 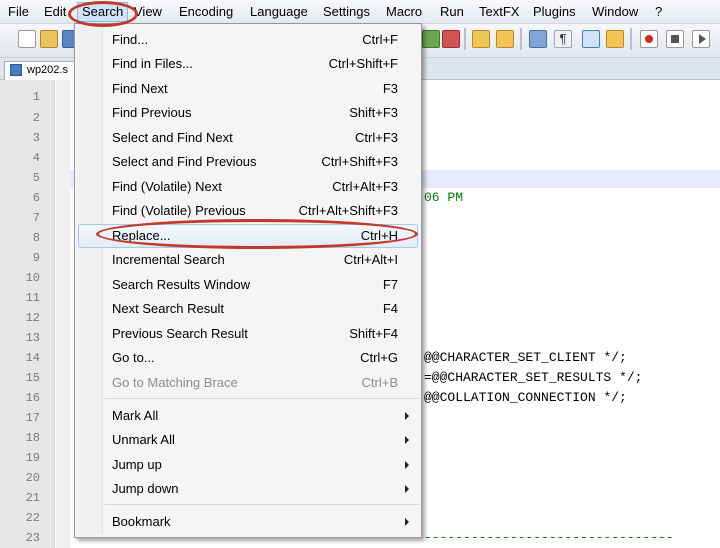 I want to click on menu-item-label: Next Search Result, so click(x=168, y=308).